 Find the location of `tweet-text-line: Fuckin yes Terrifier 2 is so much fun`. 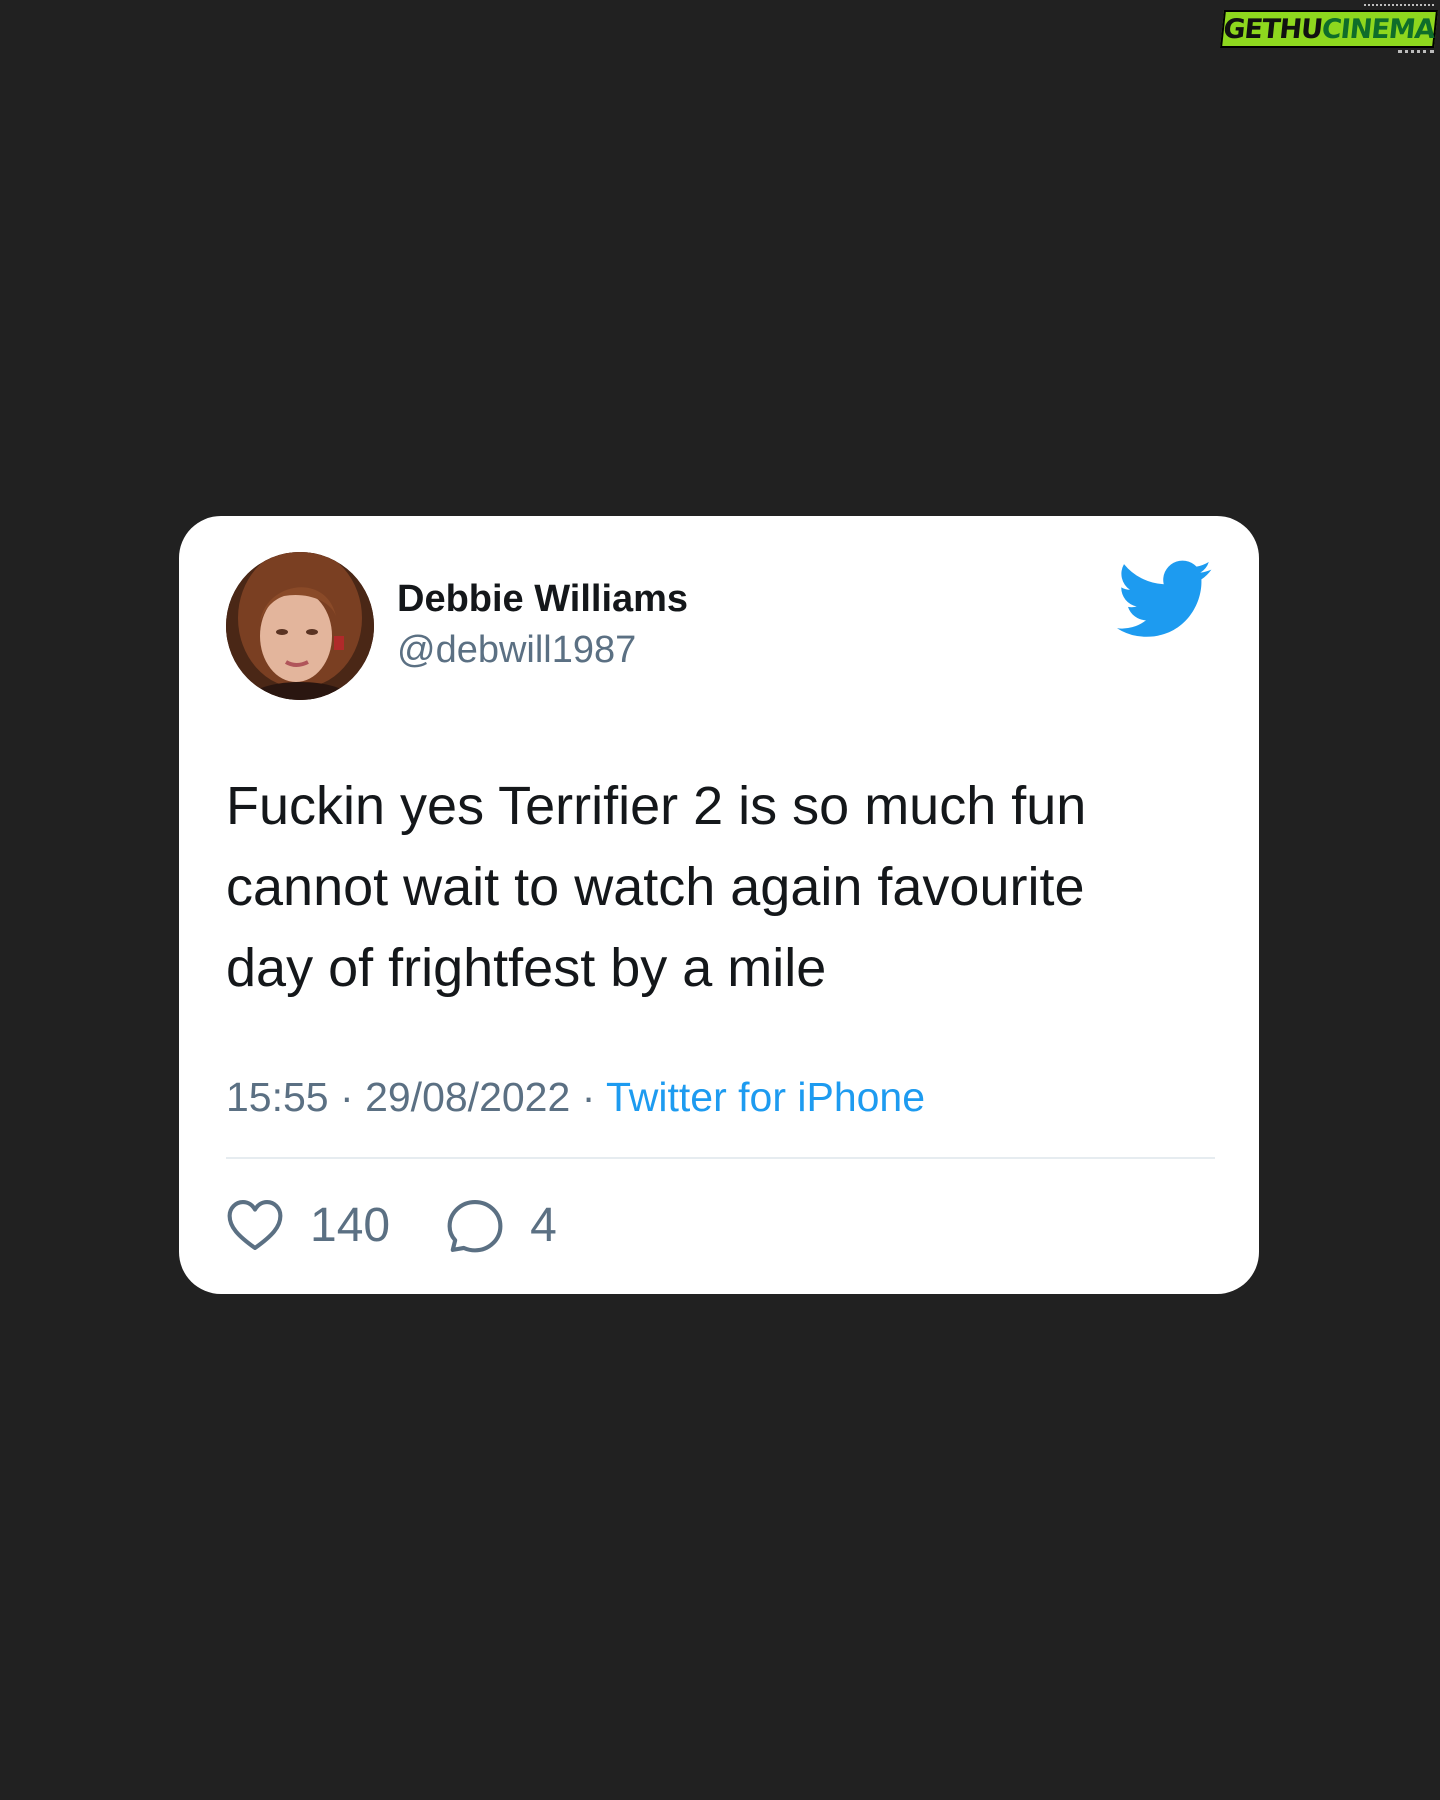

tweet-text-line: Fuckin yes Terrifier 2 is so much fun is located at coordinates (656, 806).